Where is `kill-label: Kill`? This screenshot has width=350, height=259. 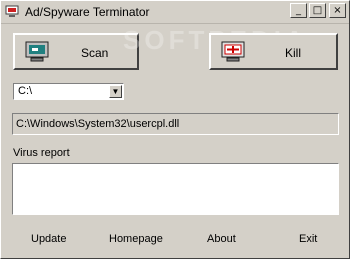 kill-label: Kill is located at coordinates (293, 53).